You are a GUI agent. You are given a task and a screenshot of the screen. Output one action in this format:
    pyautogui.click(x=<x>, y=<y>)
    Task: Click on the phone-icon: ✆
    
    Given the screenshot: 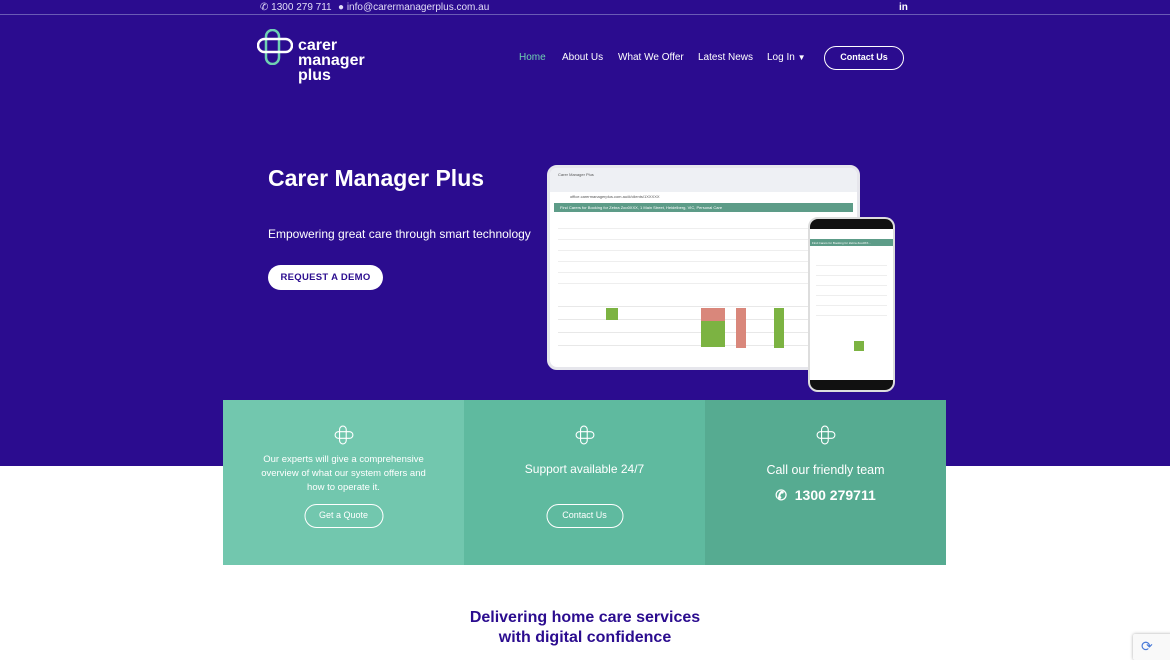 What is the action you would take?
    pyautogui.click(x=781, y=495)
    